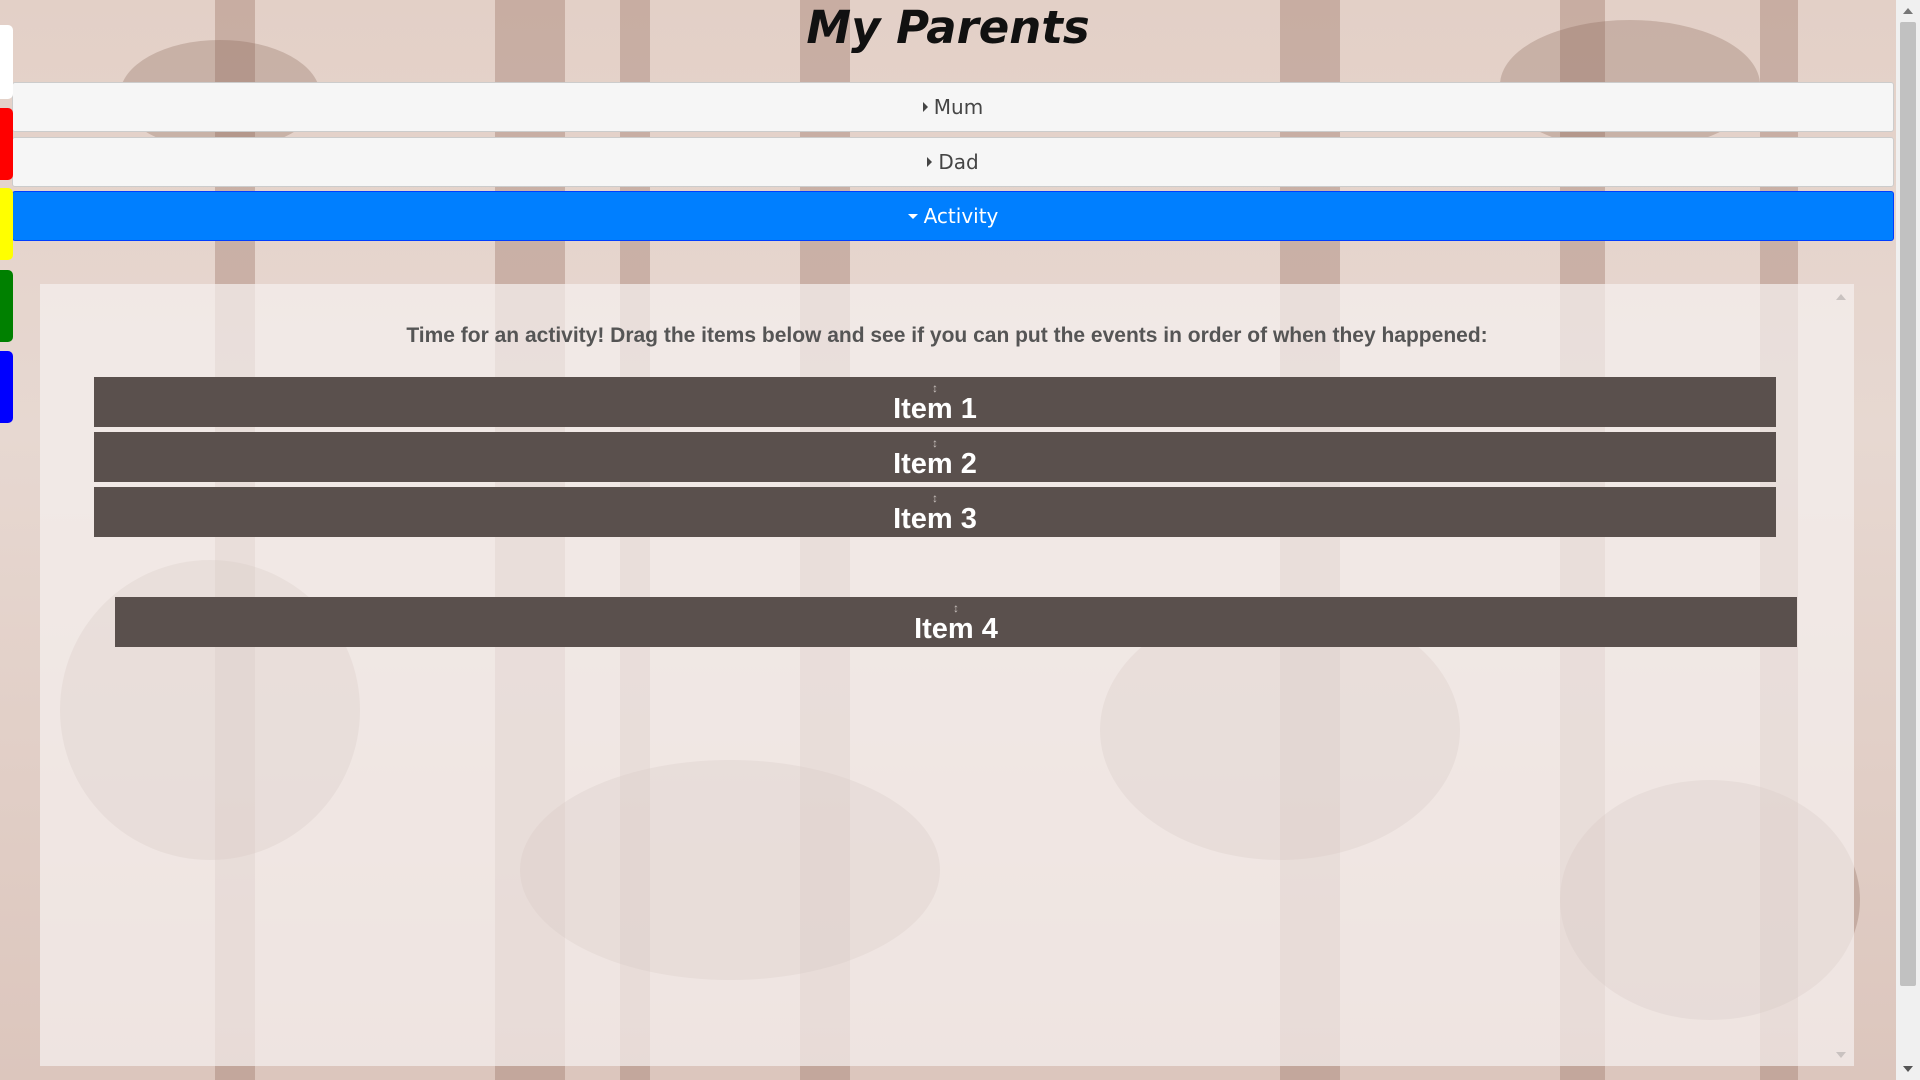 This screenshot has height=1080, width=1920. Describe the element at coordinates (1841, 297) in the screenshot. I see `panel-scroll-up-icon` at that location.